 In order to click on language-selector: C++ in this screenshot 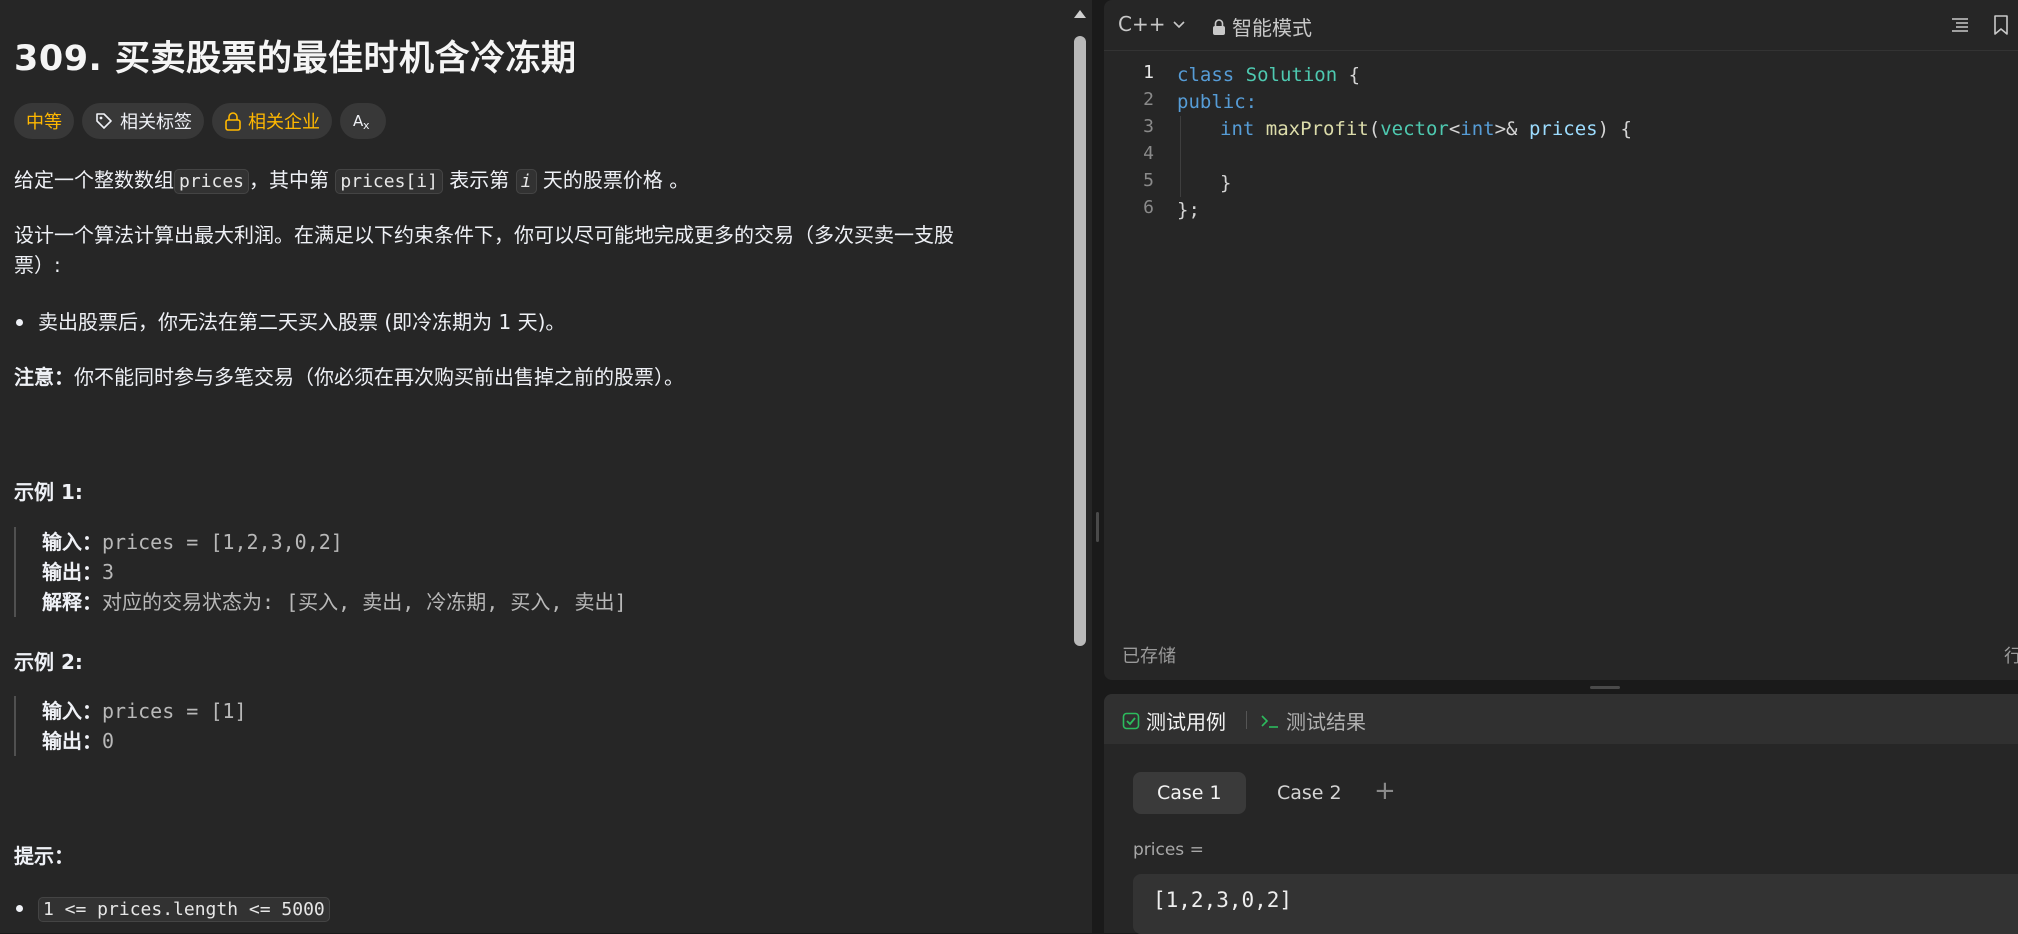, I will do `click(1152, 24)`.